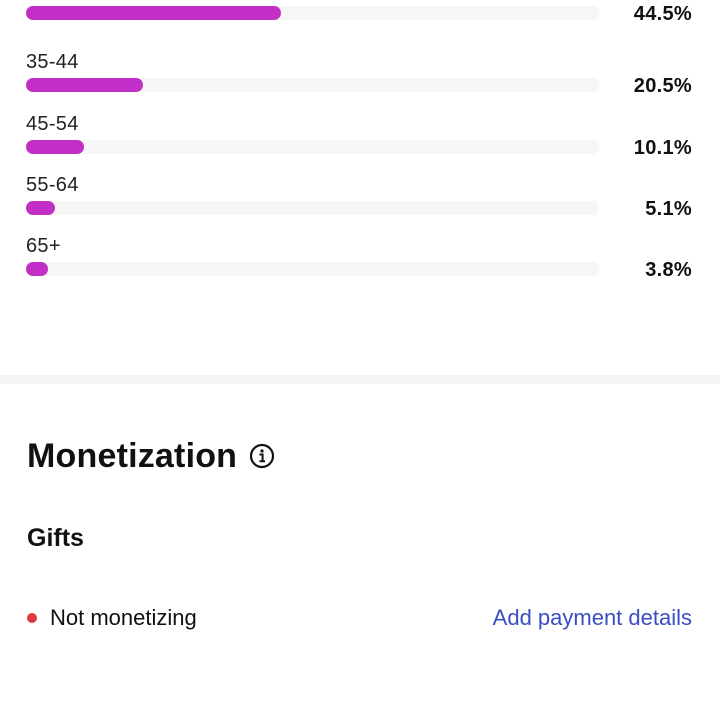 This screenshot has width=720, height=709. Describe the element at coordinates (43, 246) in the screenshot. I see `age-label: 65+` at that location.